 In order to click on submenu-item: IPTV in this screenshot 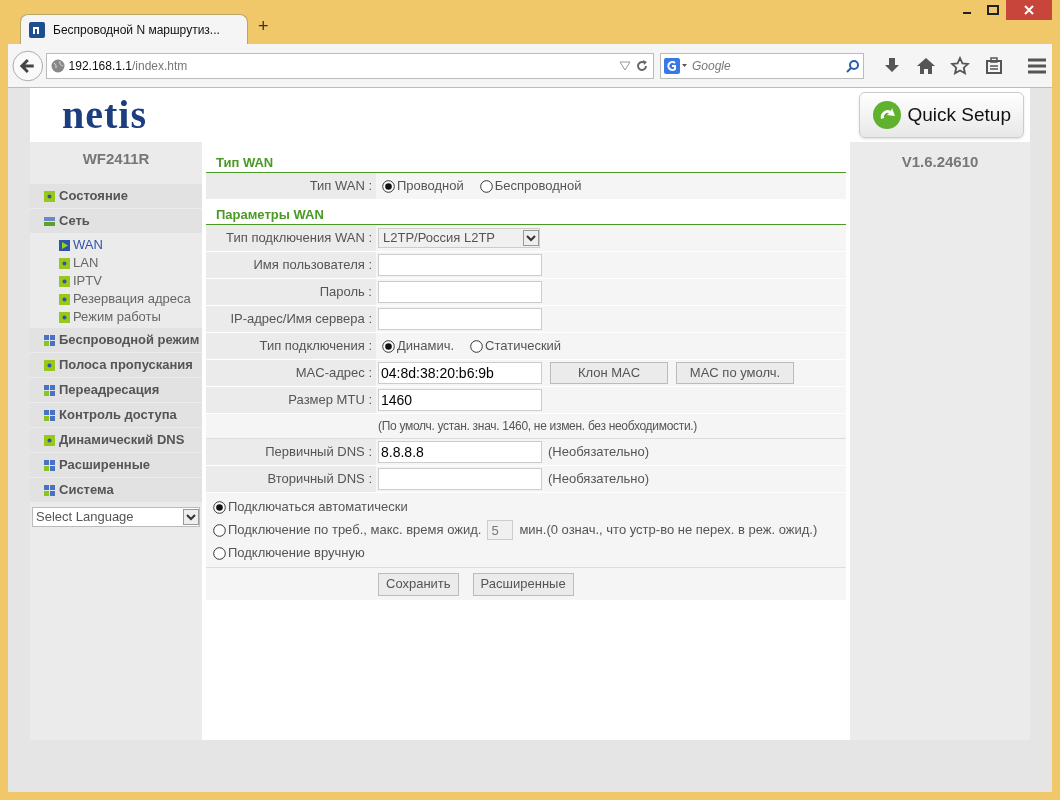, I will do `click(116, 281)`.